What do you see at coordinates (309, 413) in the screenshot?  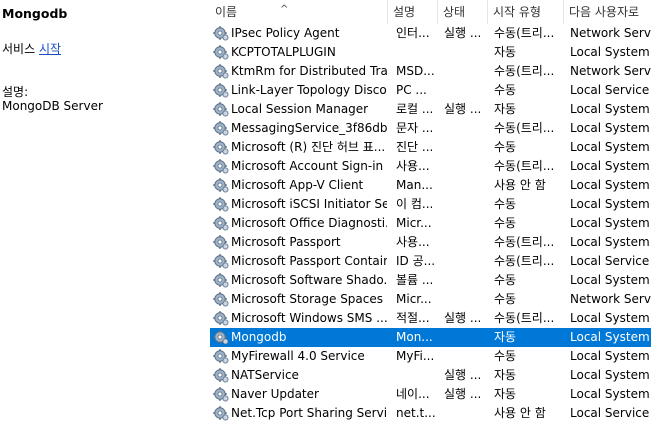 I see `service-name: Net.Tcp Port Sharing Service` at bounding box center [309, 413].